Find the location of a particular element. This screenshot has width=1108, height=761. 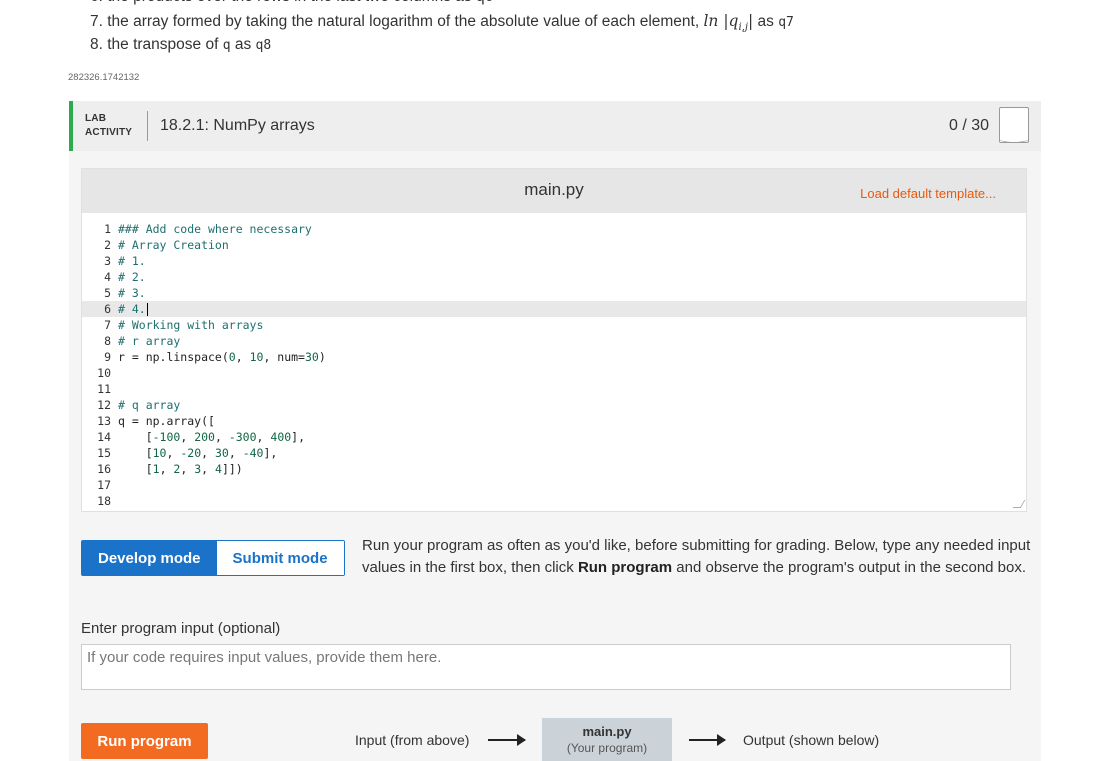

completion-box-icon is located at coordinates (1014, 125).